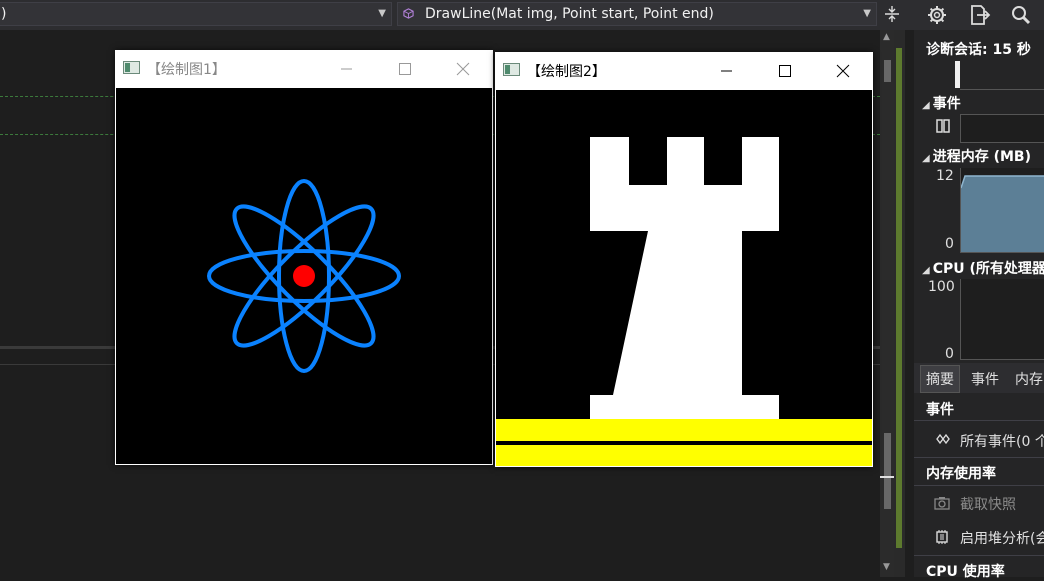 The image size is (1044, 581). What do you see at coordinates (985, 379) in the screenshot?
I see `tab-events: 事件` at bounding box center [985, 379].